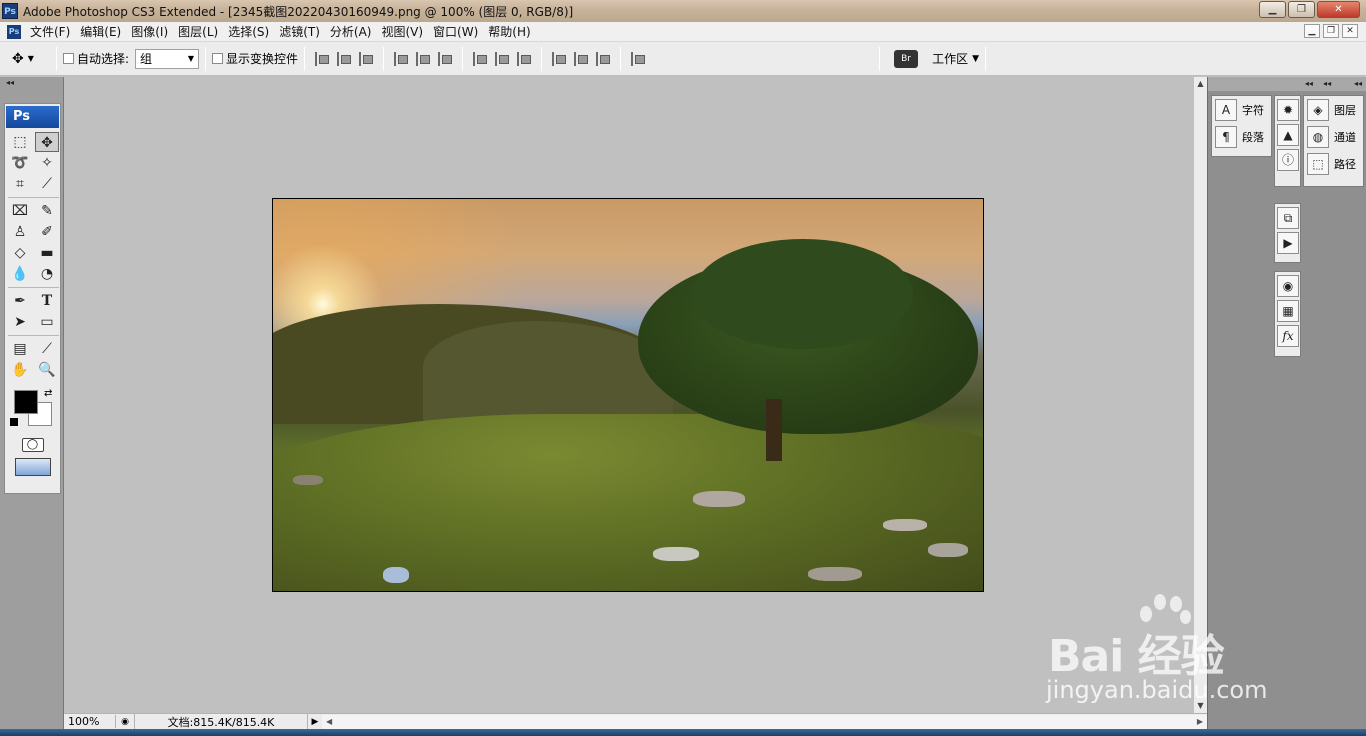 The height and width of the screenshot is (736, 1366). What do you see at coordinates (509, 31) in the screenshot?
I see `menu-help: 帮助(H)` at bounding box center [509, 31].